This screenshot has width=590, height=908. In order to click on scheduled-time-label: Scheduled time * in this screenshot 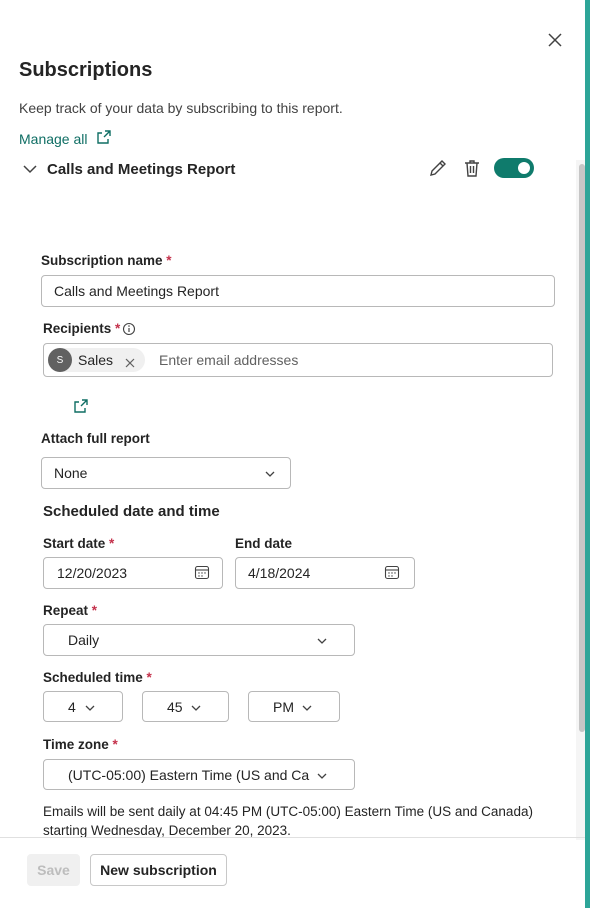, I will do `click(97, 677)`.